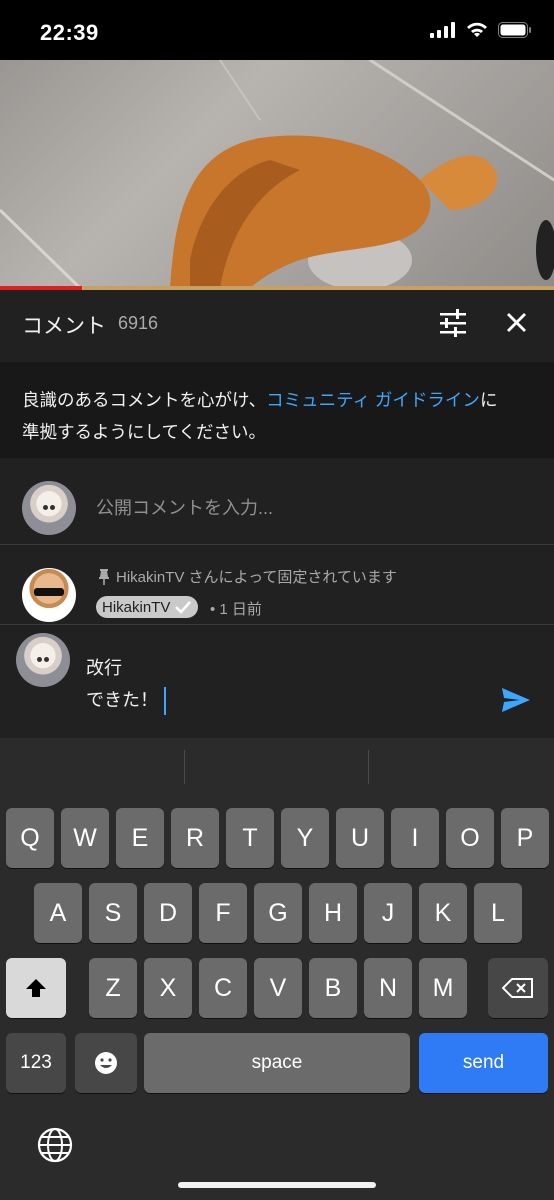 The width and height of the screenshot is (554, 1200). Describe the element at coordinates (388, 913) in the screenshot. I see `key: J` at that location.